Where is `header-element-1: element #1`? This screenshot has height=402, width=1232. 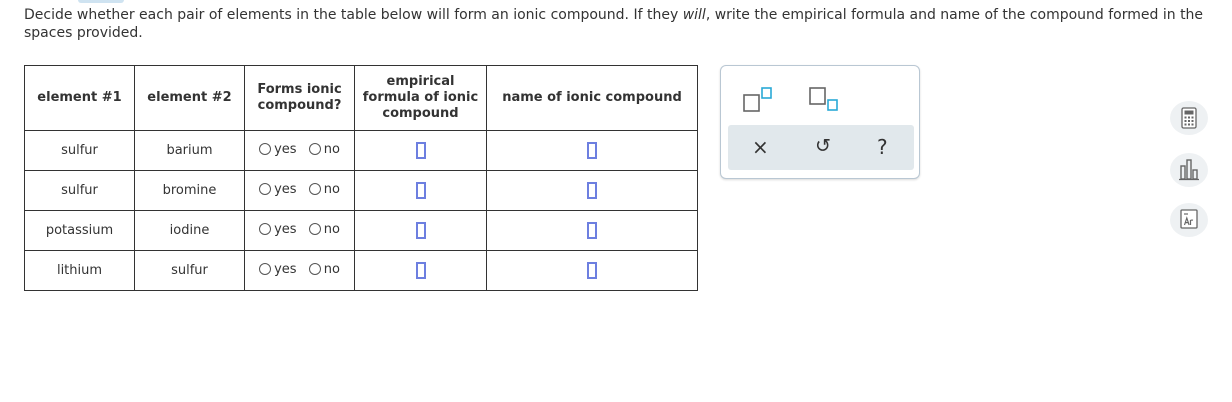
header-element-1: element #1 is located at coordinates (79, 98).